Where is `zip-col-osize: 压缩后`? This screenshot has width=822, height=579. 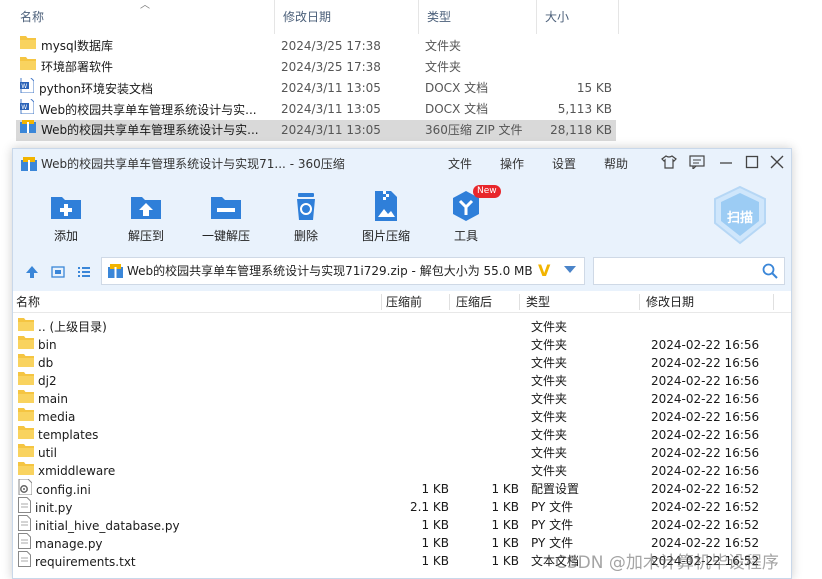
zip-col-osize: 压缩后 is located at coordinates (474, 302).